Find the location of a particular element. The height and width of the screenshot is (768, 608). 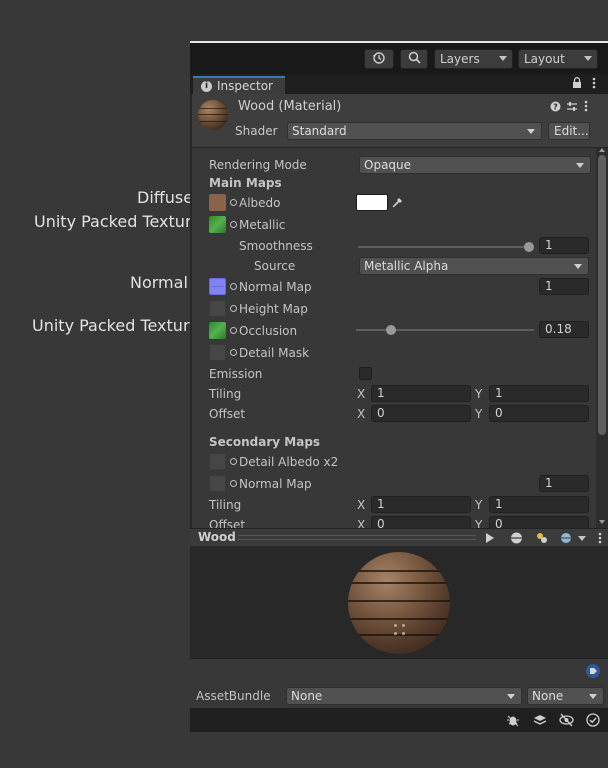

metallic-annotation: Unity Packed Texture is located at coordinates (118, 221).